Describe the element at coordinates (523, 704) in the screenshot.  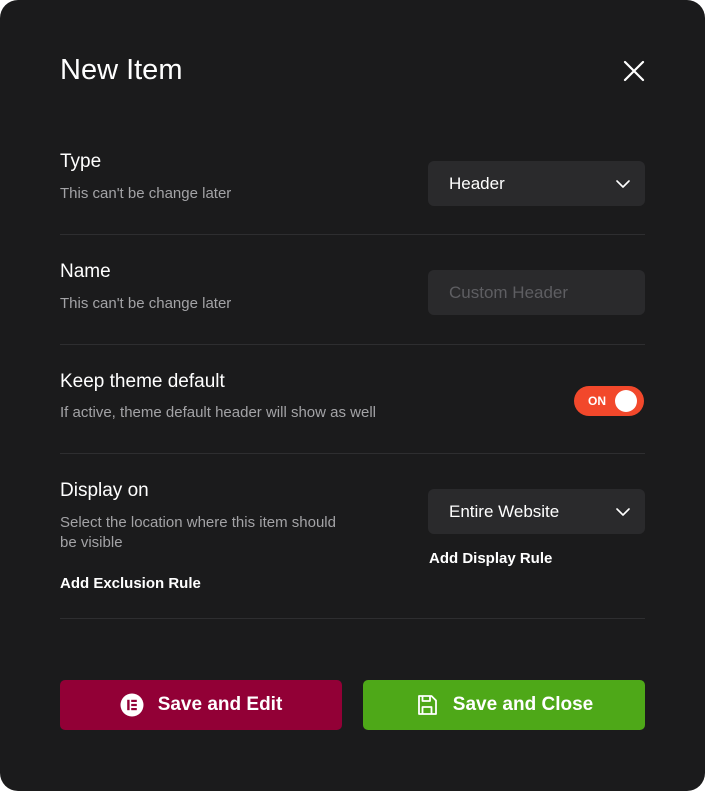
I see `save-and-close-label: Save and Close` at that location.